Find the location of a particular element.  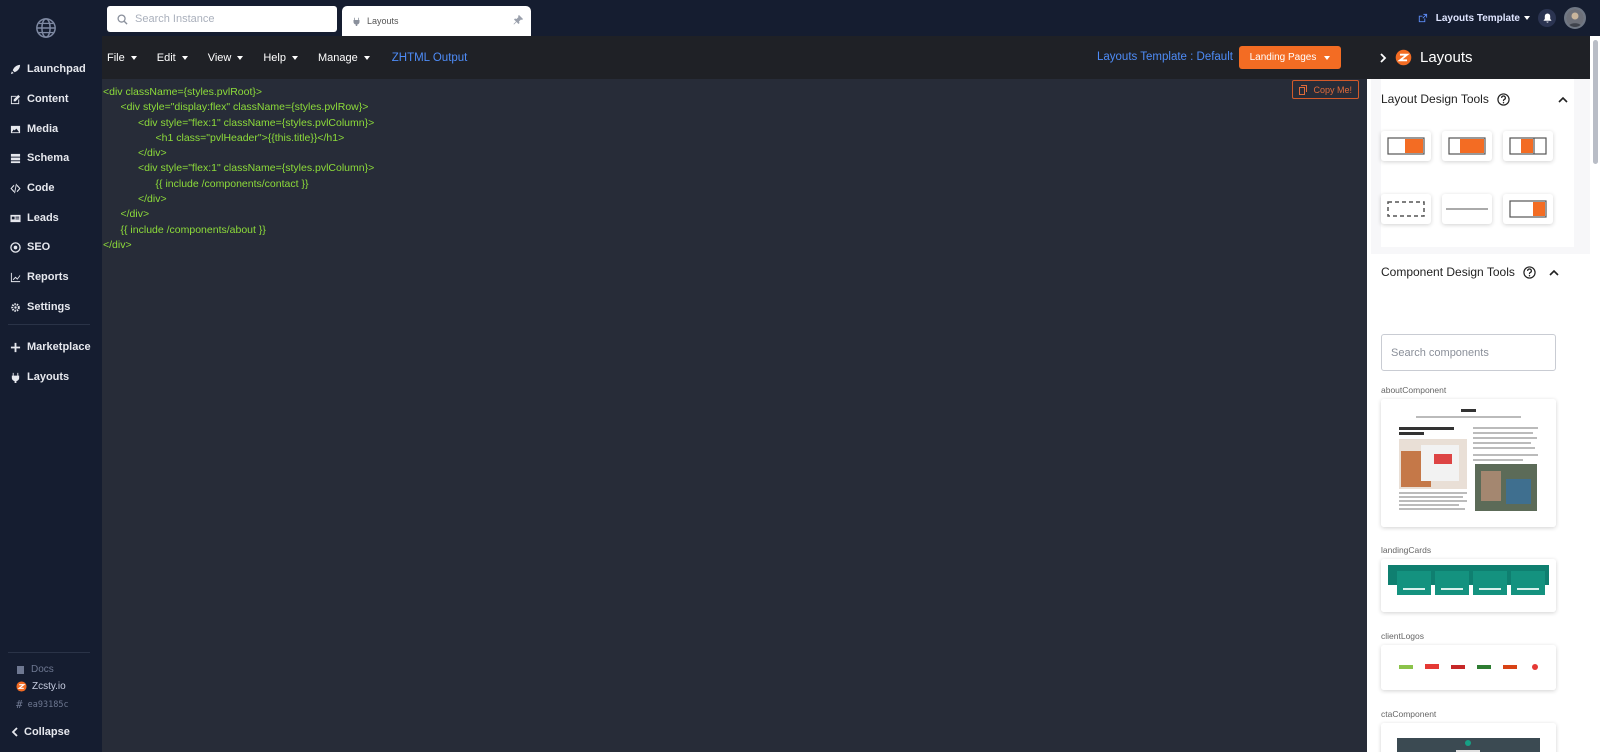

tab-layouts: Layouts is located at coordinates (436, 21).